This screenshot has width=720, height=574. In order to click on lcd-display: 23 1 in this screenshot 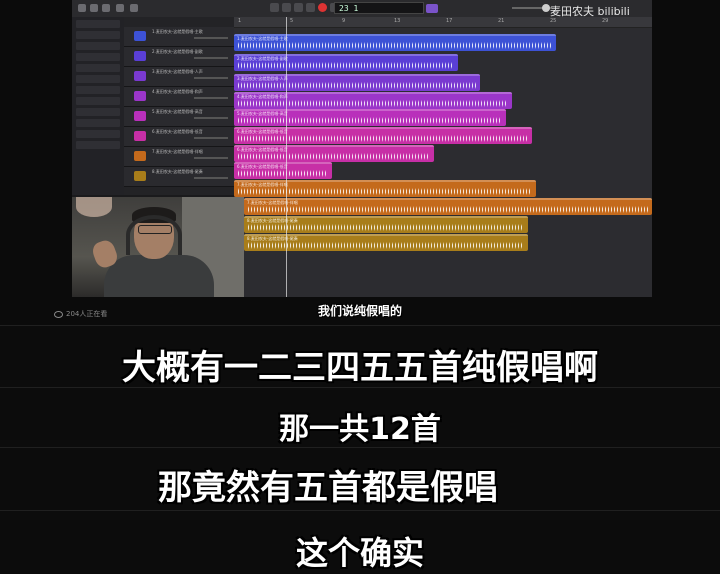, I will do `click(379, 8)`.